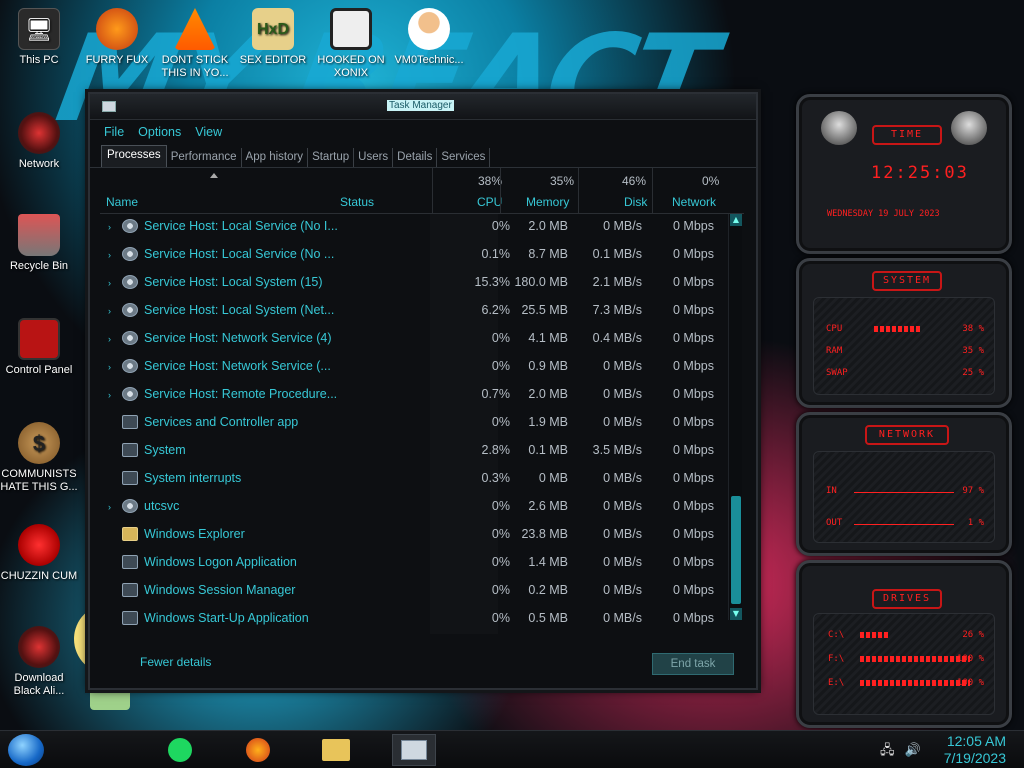  What do you see at coordinates (736, 550) in the screenshot?
I see `scroll-thumb` at bounding box center [736, 550].